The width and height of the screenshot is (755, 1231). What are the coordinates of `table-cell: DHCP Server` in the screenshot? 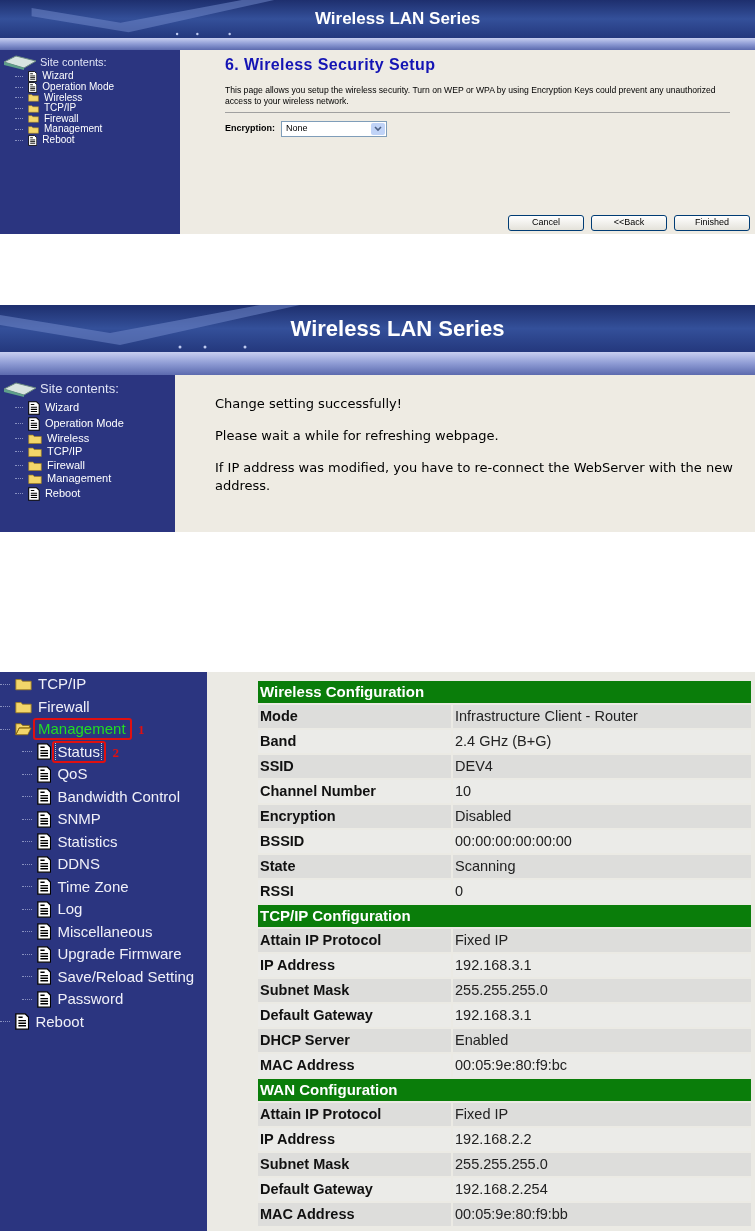 It's located at (354, 1040).